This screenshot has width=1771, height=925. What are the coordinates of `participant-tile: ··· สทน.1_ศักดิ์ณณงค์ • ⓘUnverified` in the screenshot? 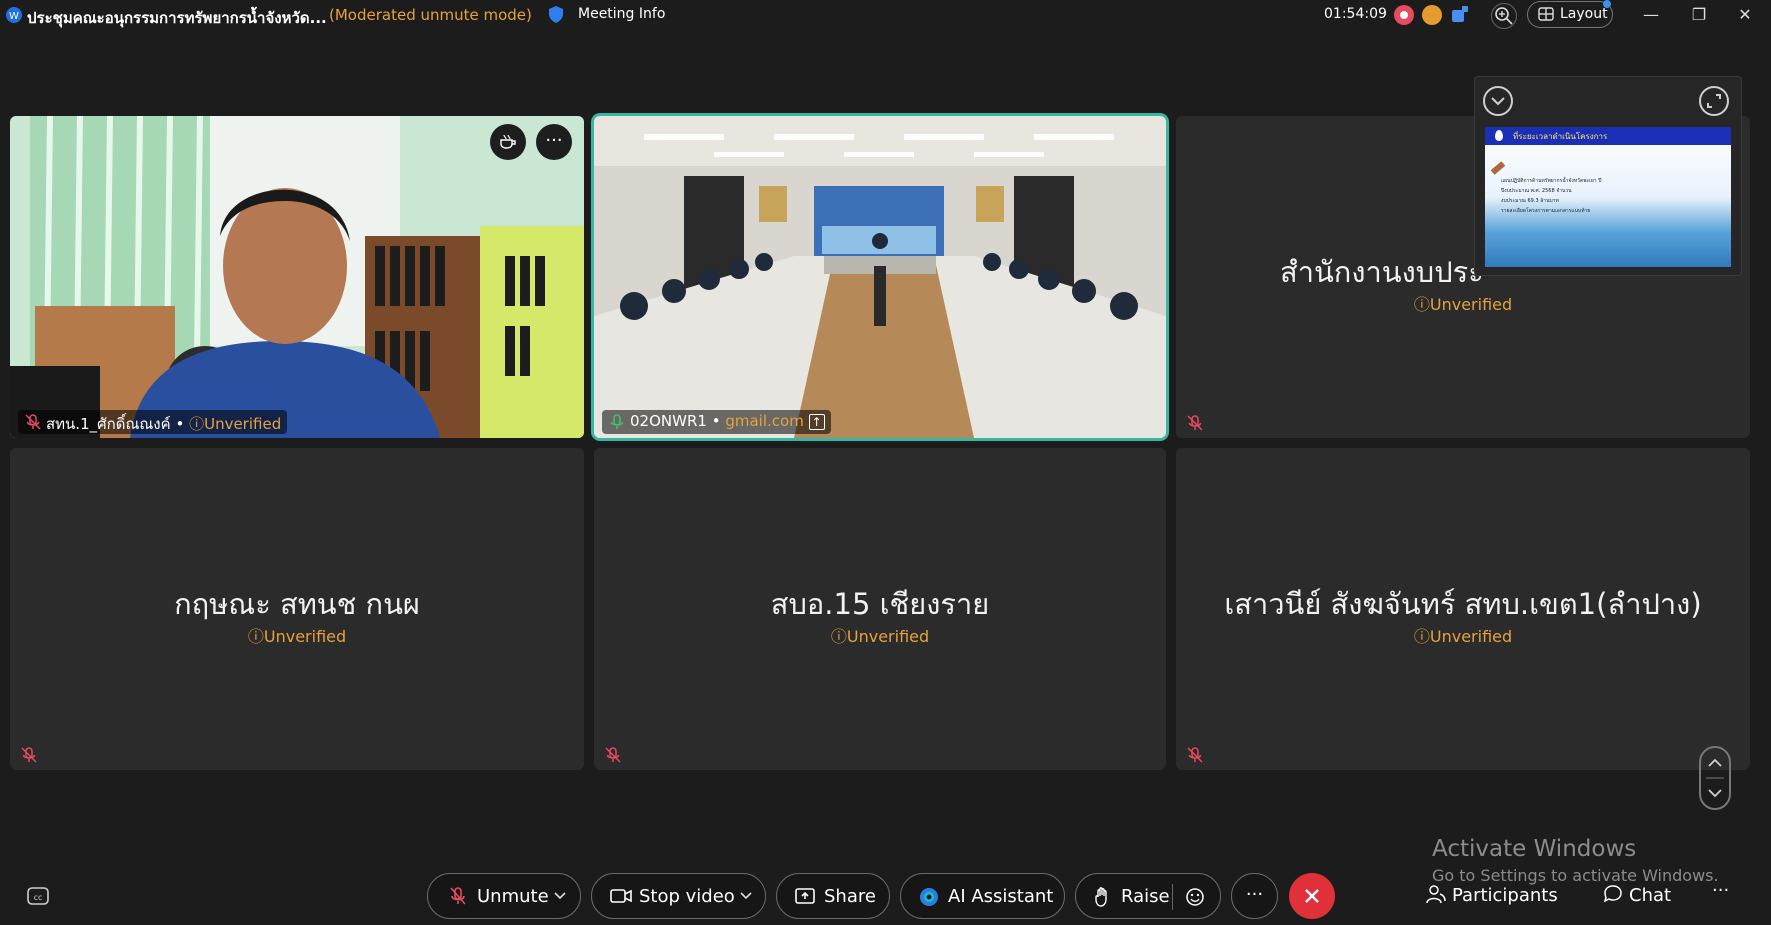 It's located at (297, 277).